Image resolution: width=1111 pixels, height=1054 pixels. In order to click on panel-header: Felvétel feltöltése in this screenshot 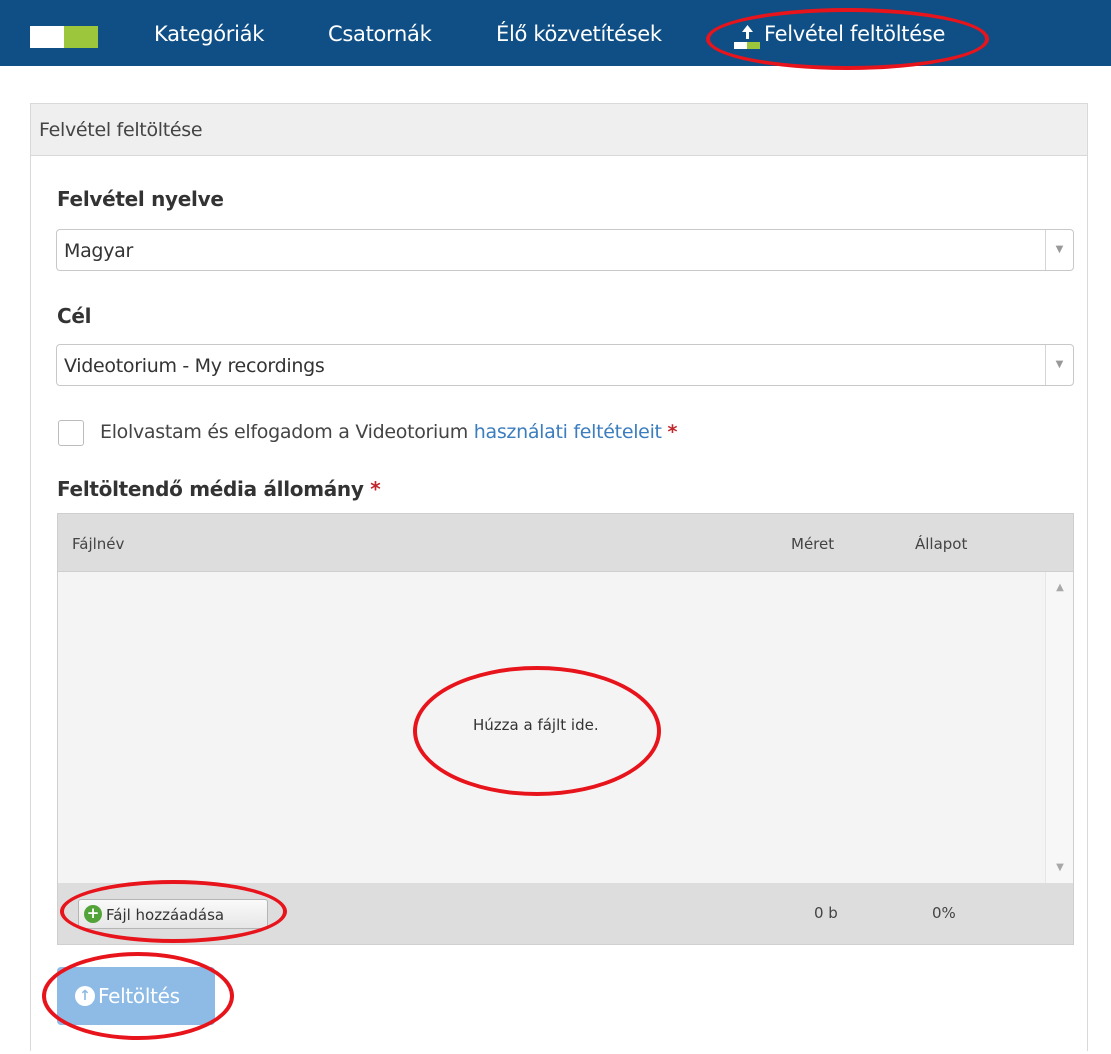, I will do `click(559, 130)`.